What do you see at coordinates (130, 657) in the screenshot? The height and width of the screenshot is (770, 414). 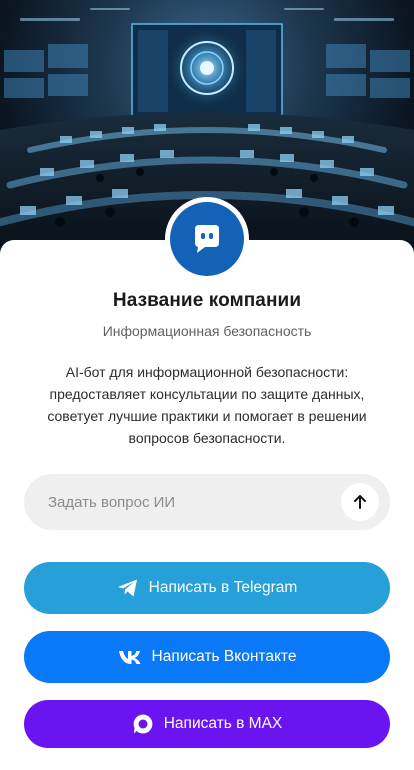 I see `vk-icon` at bounding box center [130, 657].